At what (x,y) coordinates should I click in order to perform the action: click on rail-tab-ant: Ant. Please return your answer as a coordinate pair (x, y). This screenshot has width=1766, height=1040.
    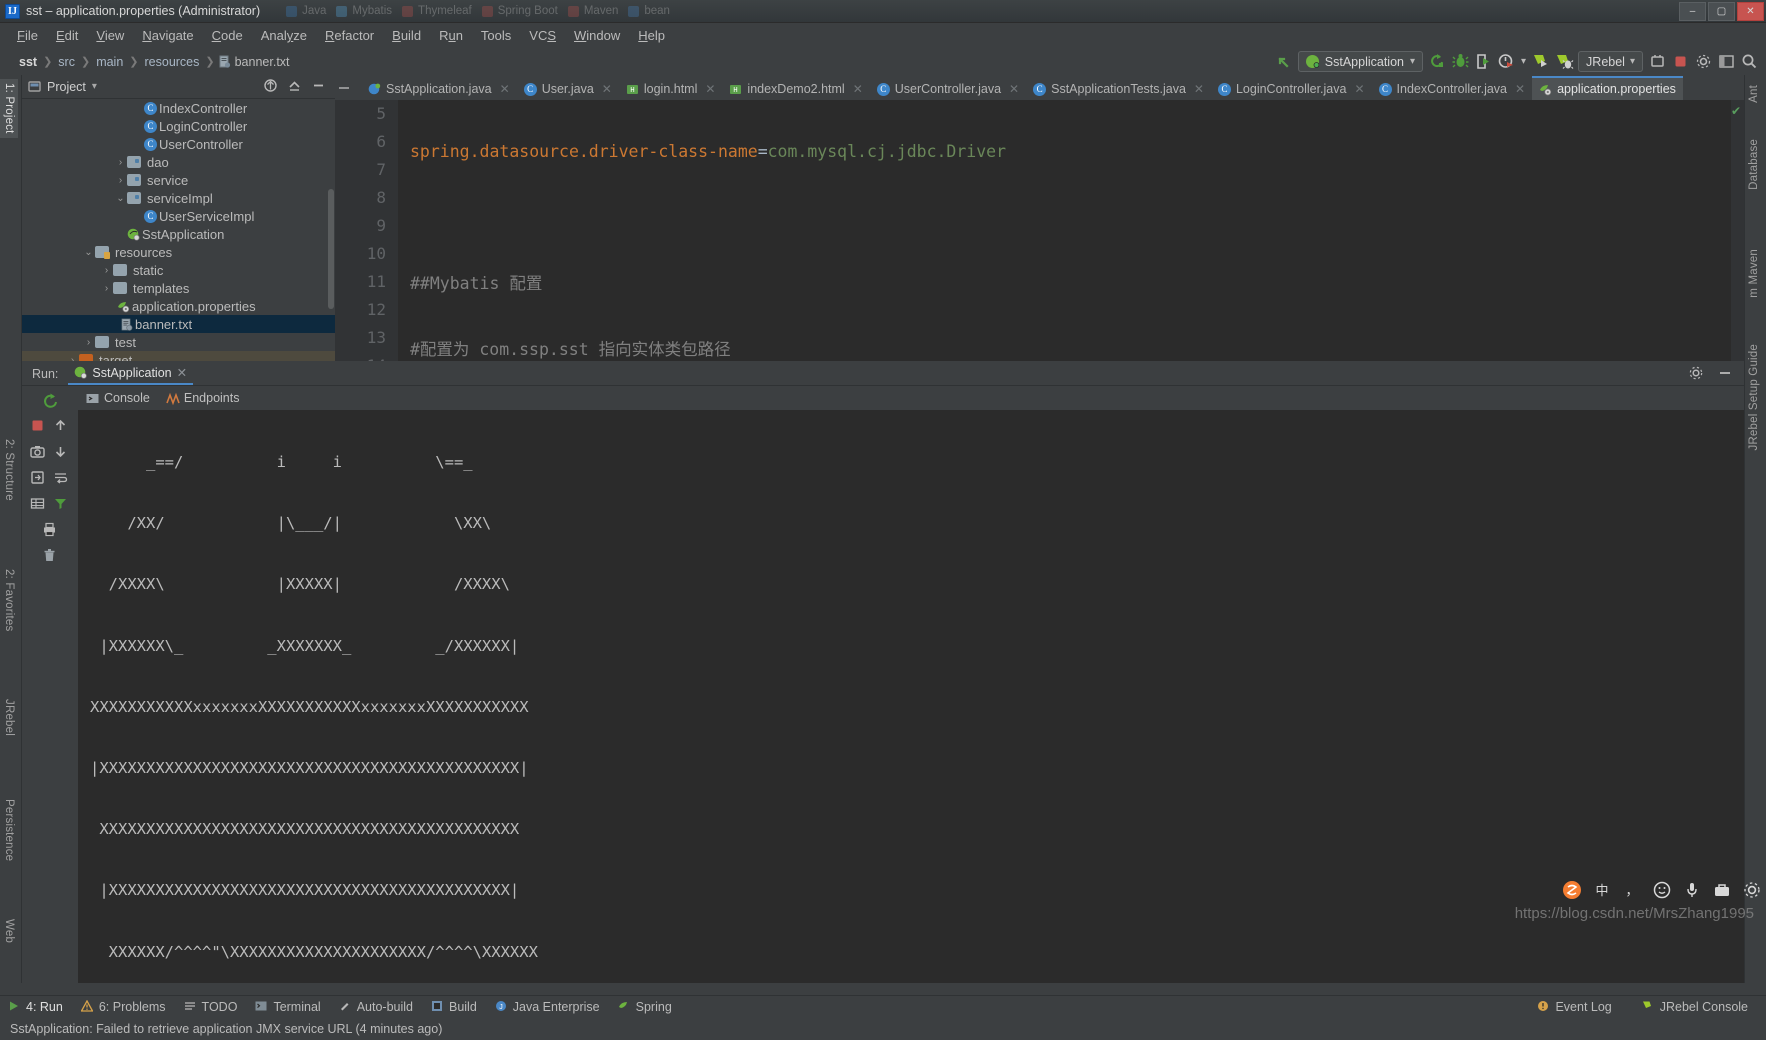
    Looking at the image, I should click on (1754, 94).